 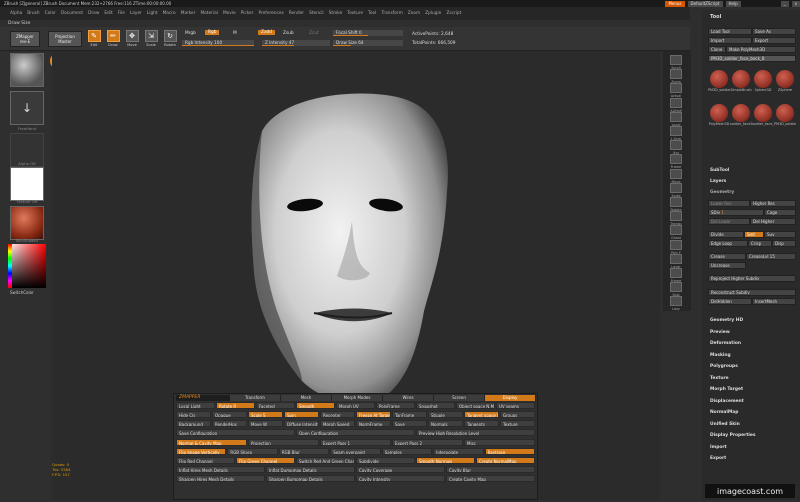 I want to click on menu-tool: Tool, so click(x=372, y=13).